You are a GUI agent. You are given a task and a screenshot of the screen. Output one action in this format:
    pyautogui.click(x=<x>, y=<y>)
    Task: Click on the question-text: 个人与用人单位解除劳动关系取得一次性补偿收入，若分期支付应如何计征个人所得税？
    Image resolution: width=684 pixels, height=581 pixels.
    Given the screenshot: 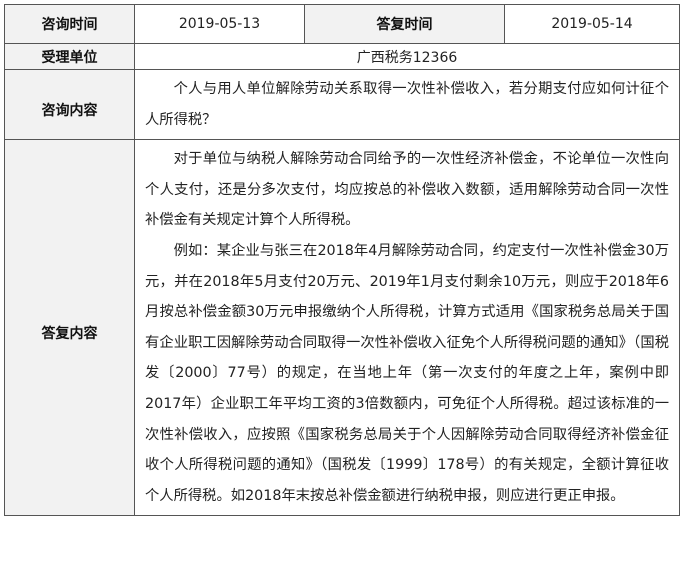 What is the action you would take?
    pyautogui.click(x=407, y=104)
    